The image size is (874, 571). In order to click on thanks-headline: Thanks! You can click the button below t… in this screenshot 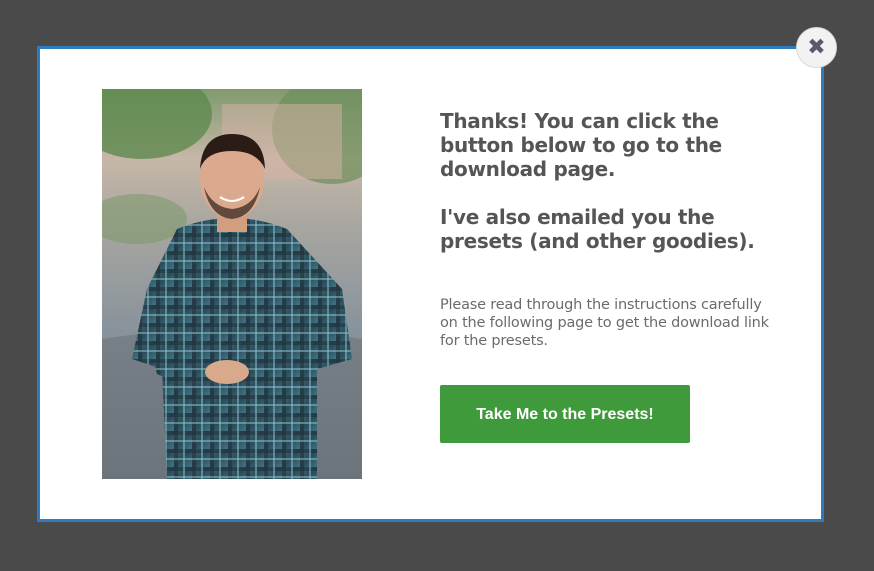, I will do `click(581, 145)`.